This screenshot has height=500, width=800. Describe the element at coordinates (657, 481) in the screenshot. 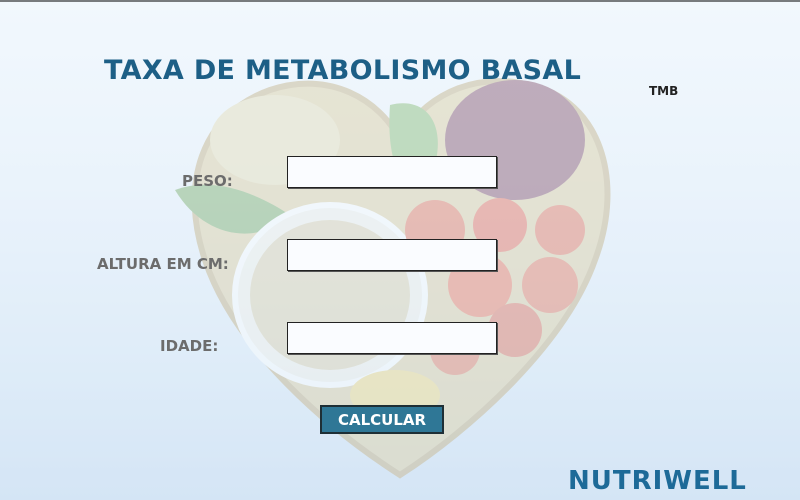

I see `brand-logo: NUTRIWELL` at that location.